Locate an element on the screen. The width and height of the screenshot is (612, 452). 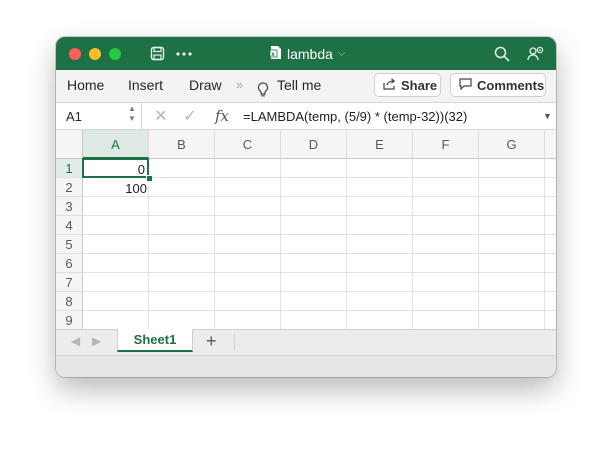
column-header-a: A is located at coordinates (116, 144).